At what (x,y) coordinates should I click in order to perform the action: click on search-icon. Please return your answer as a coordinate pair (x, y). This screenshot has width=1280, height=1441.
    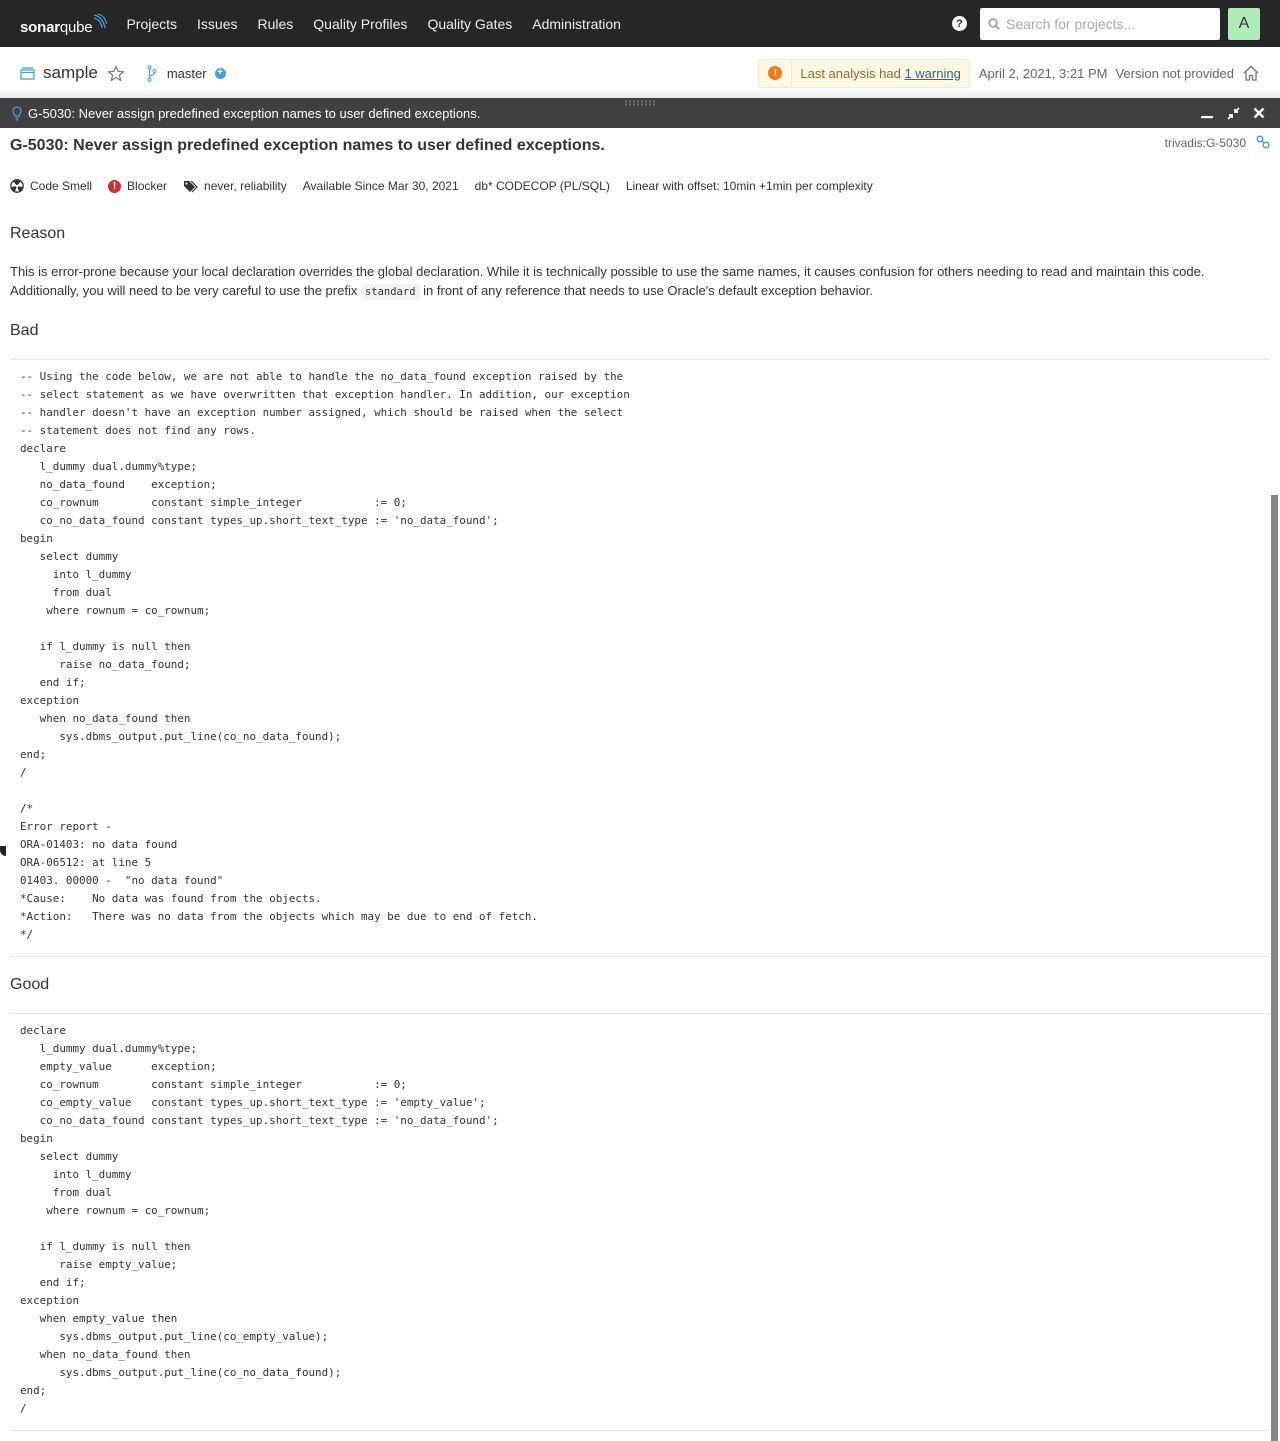
    Looking at the image, I should click on (994, 23).